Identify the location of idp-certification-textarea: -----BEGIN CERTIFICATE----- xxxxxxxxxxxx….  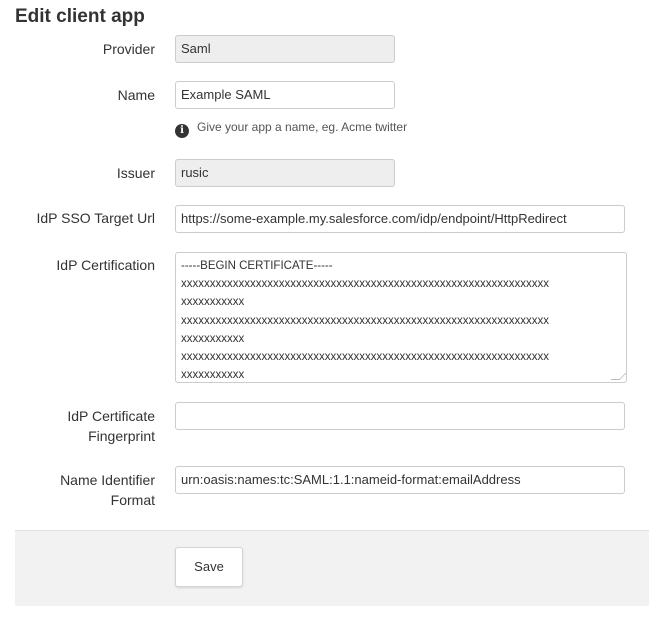
(401, 317).